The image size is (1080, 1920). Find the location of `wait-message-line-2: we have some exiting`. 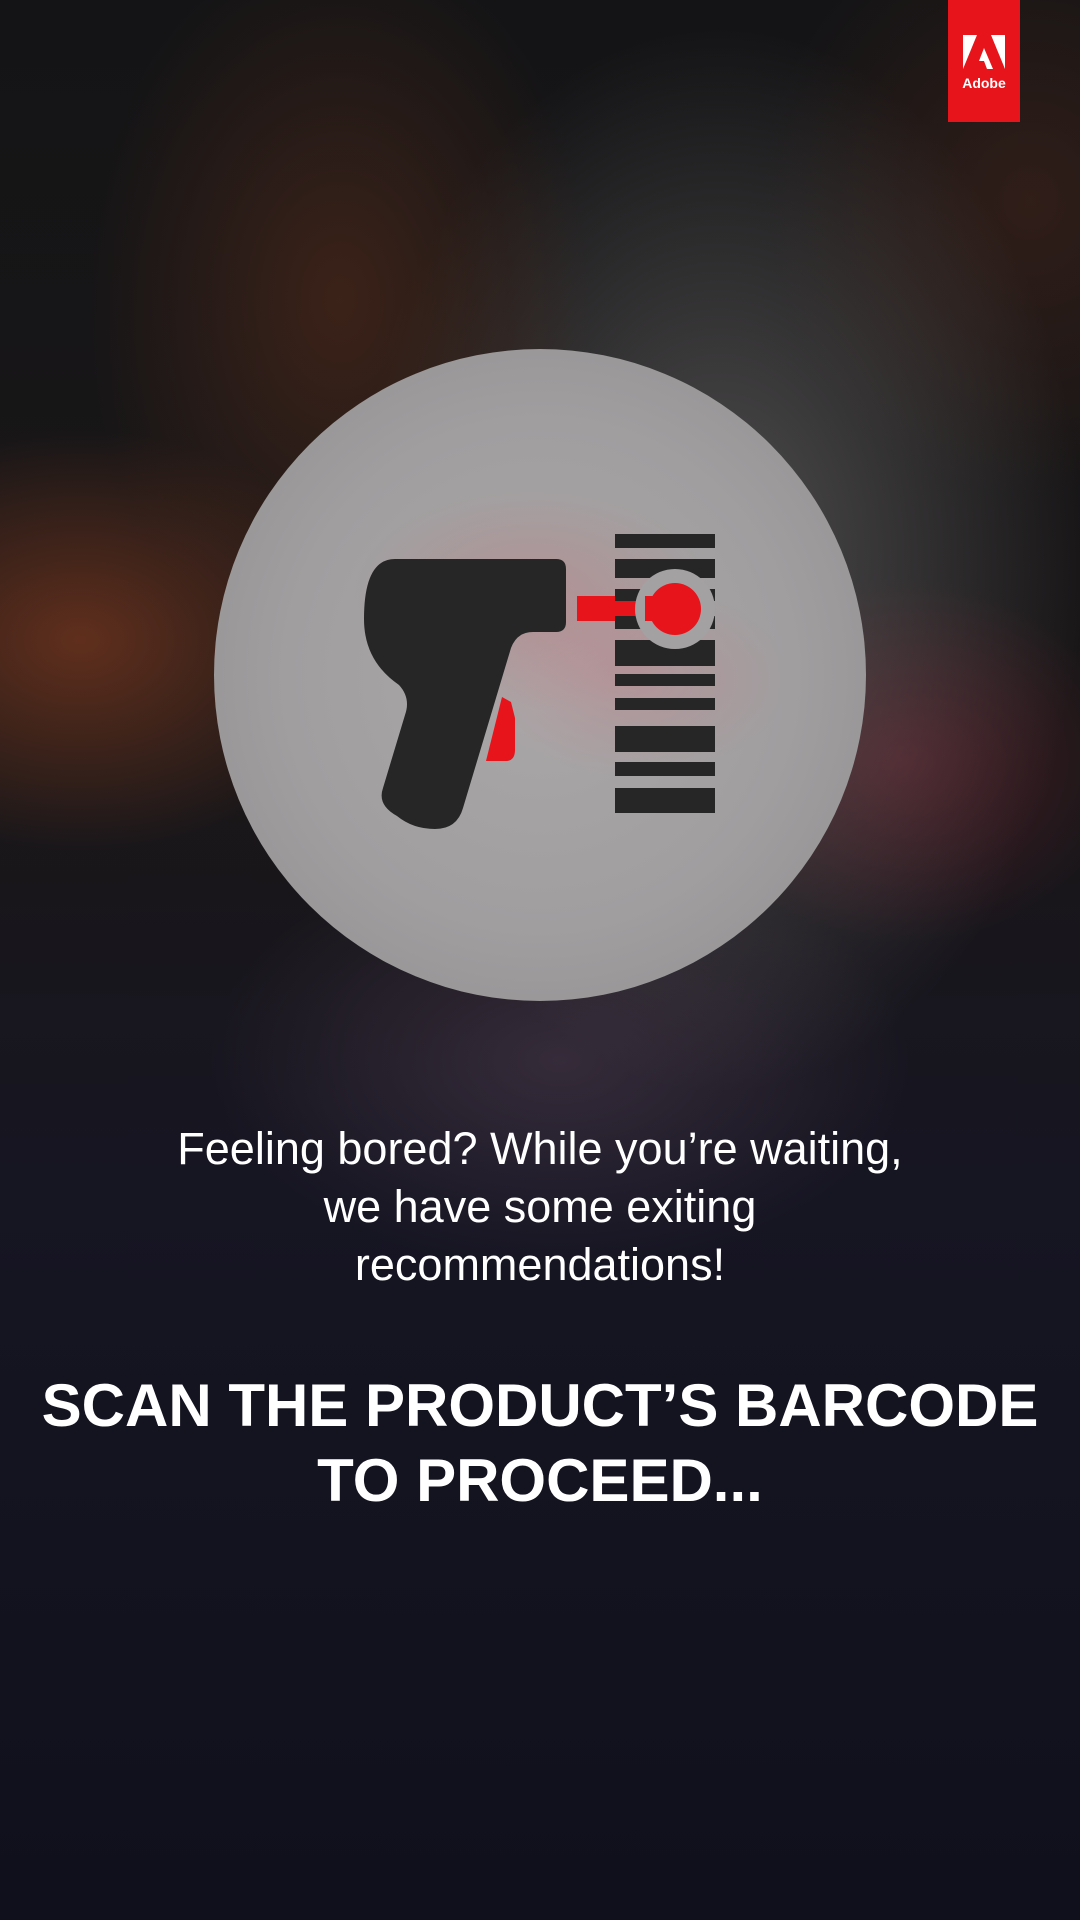

wait-message-line-2: we have some exiting is located at coordinates (540, 1206).